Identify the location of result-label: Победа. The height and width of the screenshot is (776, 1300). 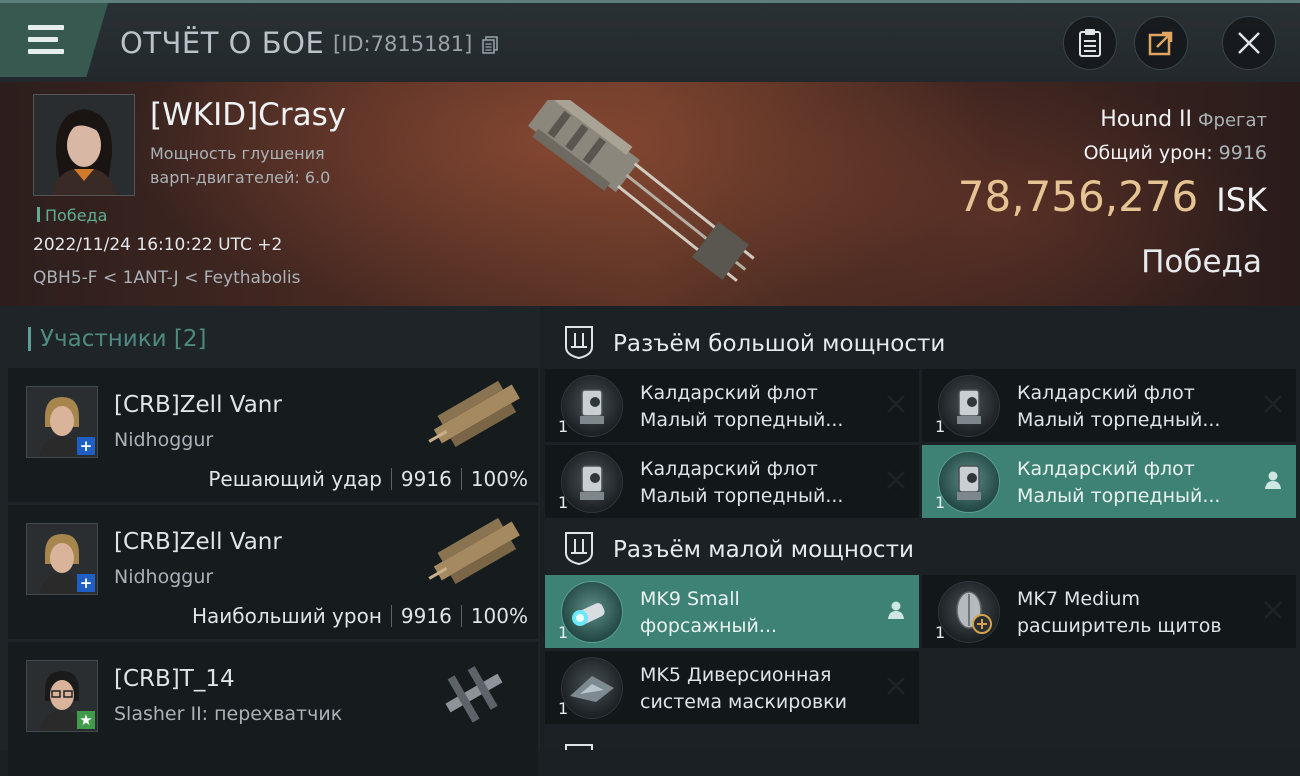
(1201, 262).